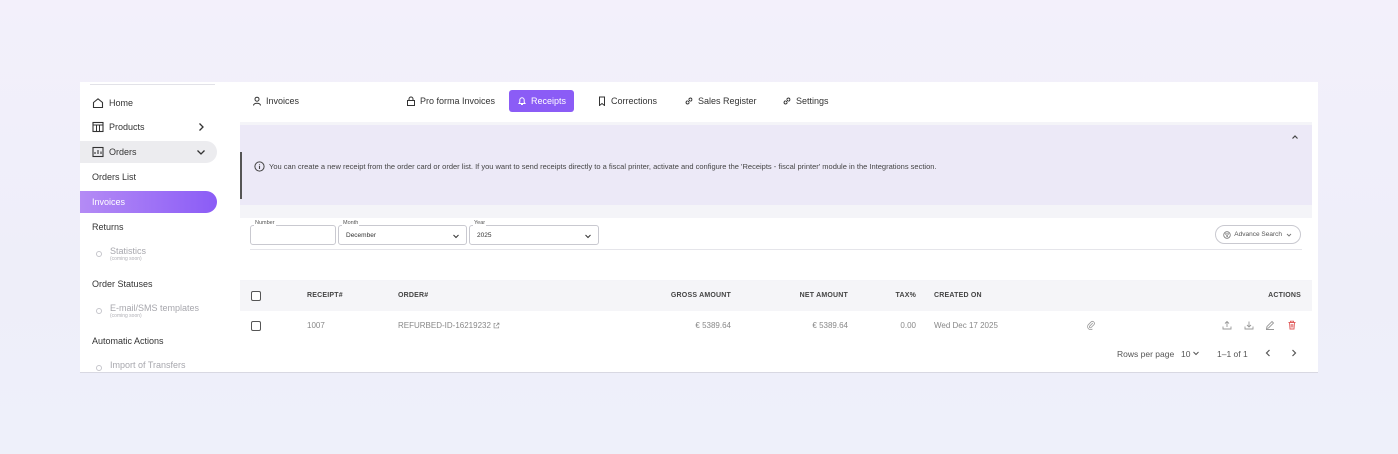 This screenshot has width=1398, height=454. I want to click on year-label: Year, so click(480, 223).